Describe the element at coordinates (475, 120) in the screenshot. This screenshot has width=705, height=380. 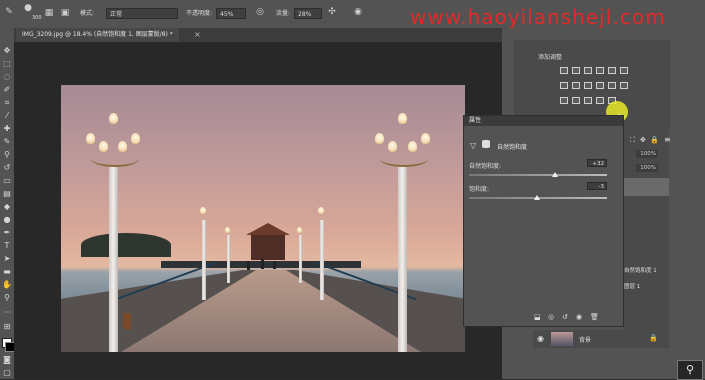
I see `properties-title: 属性` at that location.